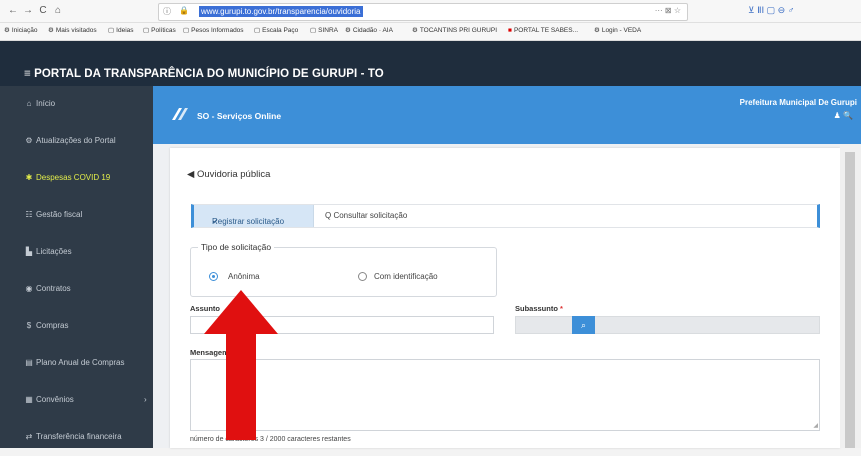  Describe the element at coordinates (815, 425) in the screenshot. I see `resize-handle-icon: ◢` at that location.